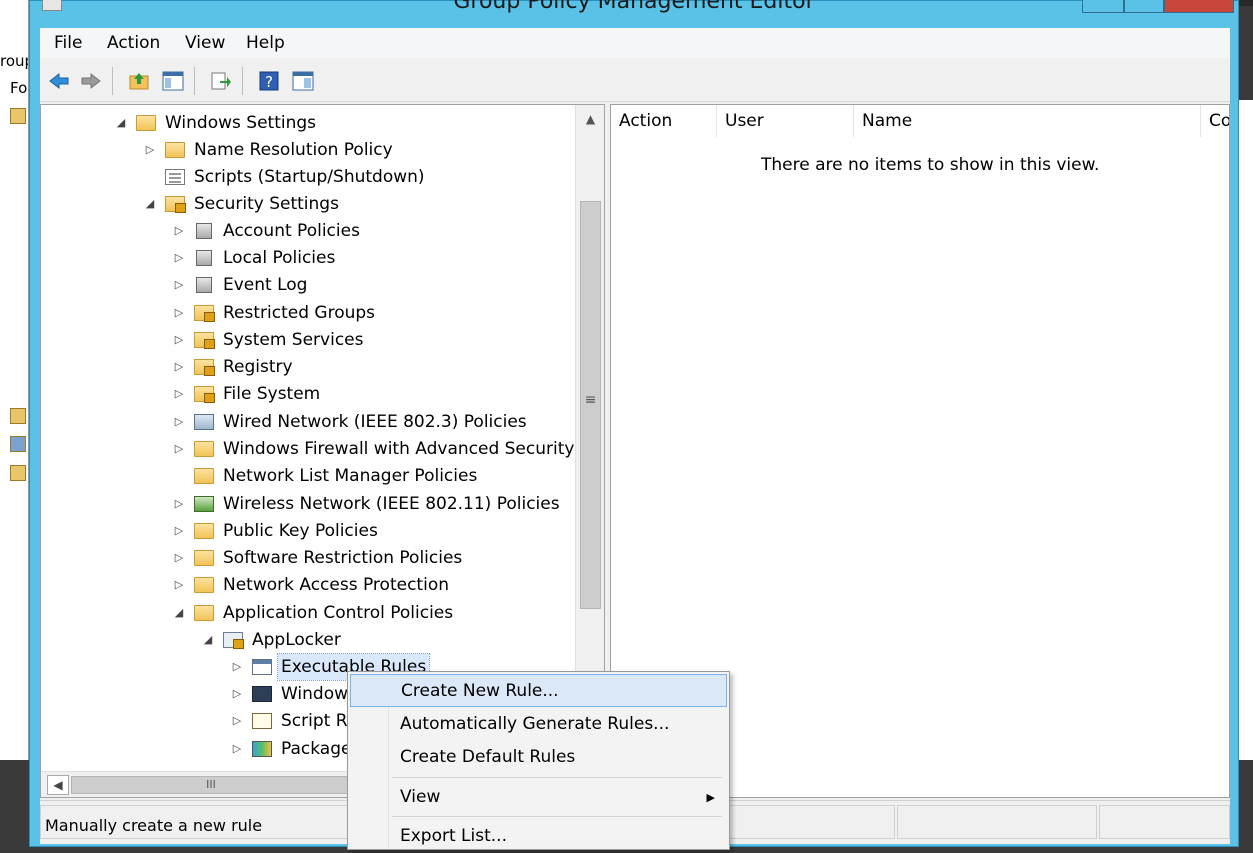 The image size is (1253, 853). I want to click on status-text: Manually create a new rule, so click(154, 825).